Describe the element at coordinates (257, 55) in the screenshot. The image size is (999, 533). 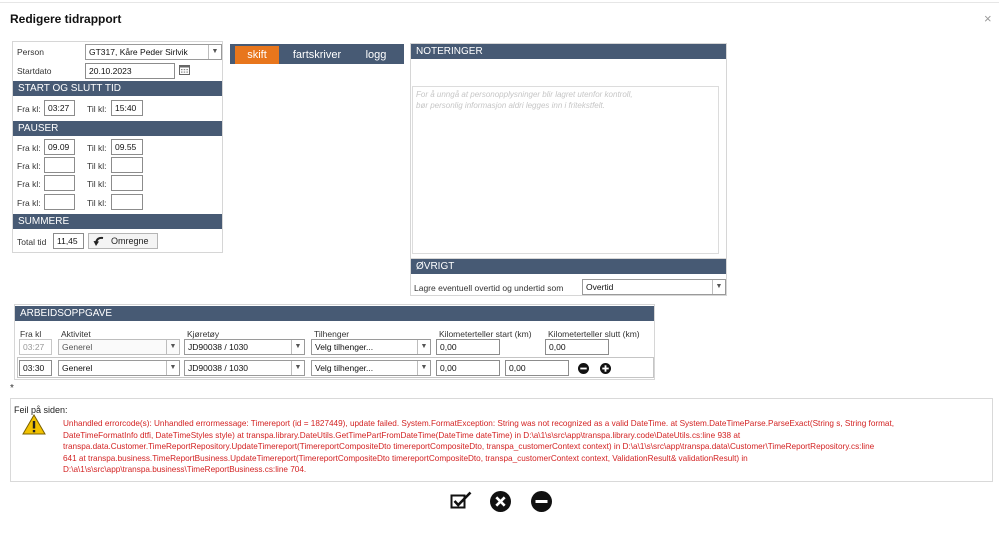
I see `tab-skift: skift` at that location.